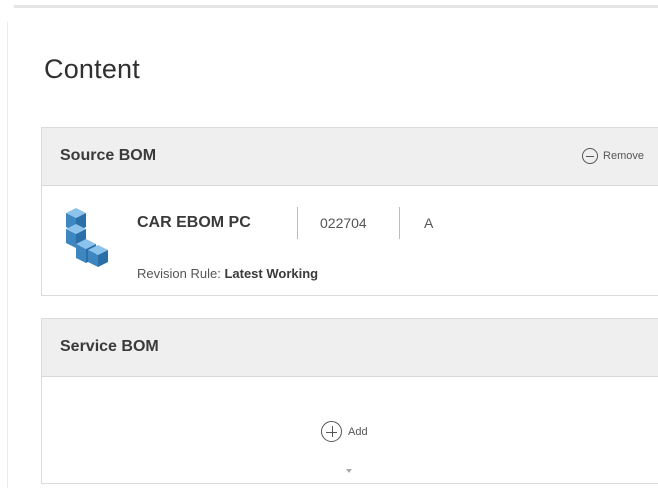 The width and height of the screenshot is (658, 493). Describe the element at coordinates (623, 156) in the screenshot. I see `remove-label: Remove` at that location.